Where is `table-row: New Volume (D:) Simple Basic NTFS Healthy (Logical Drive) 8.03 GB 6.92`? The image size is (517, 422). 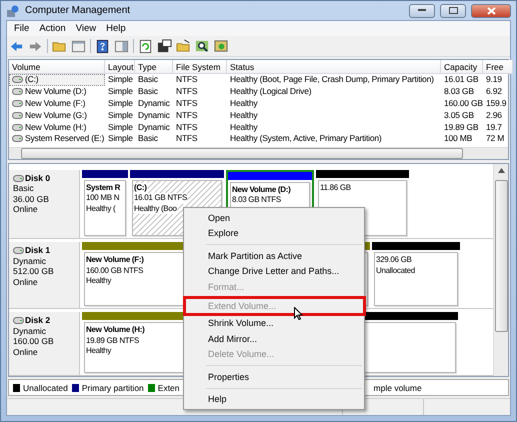 table-row: New Volume (D:) Simple Basic NTFS Healthy (Logical Drive) 8.03 GB 6.92 is located at coordinates (258, 92).